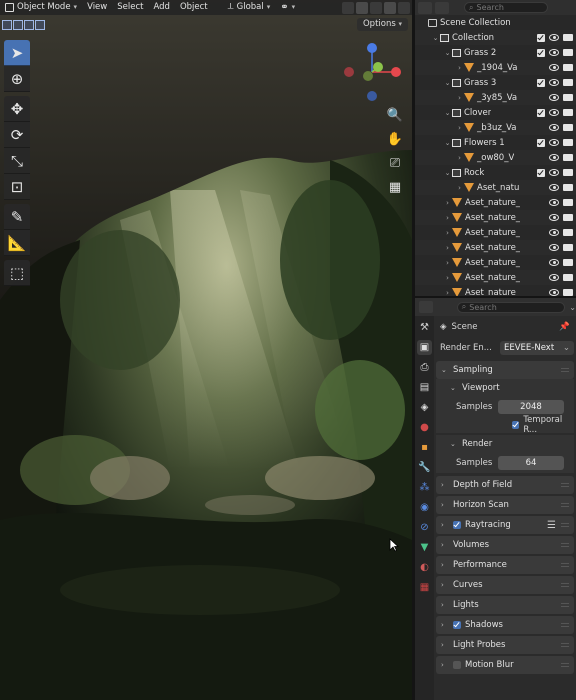 The height and width of the screenshot is (700, 576). Describe the element at coordinates (505, 525) in the screenshot. I see `panel-header: › Raytracing ☰` at that location.